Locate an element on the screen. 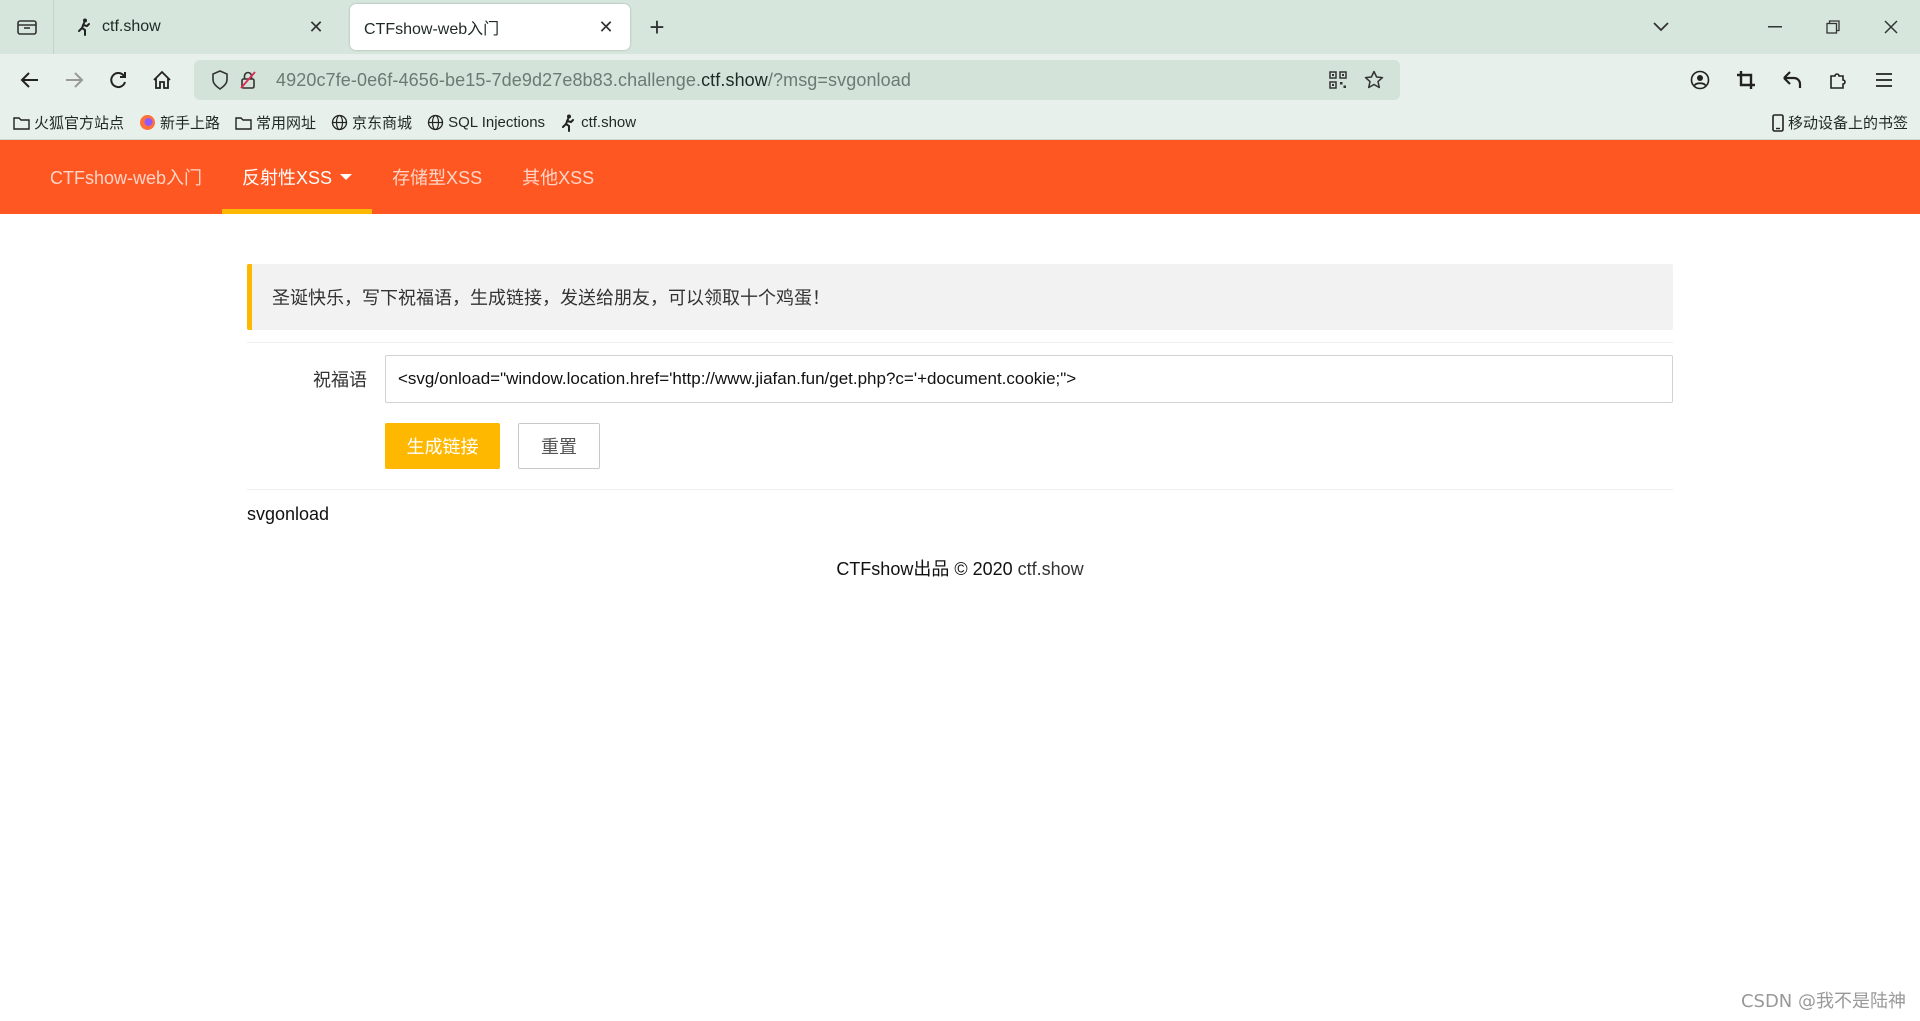 This screenshot has width=1920, height=1021. nav-item-stored-xss: 存储型XSS is located at coordinates (437, 177).